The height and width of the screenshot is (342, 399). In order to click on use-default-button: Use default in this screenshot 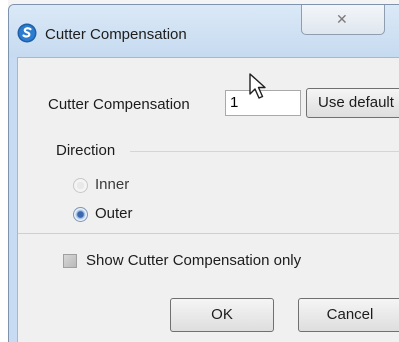, I will do `click(352, 103)`.